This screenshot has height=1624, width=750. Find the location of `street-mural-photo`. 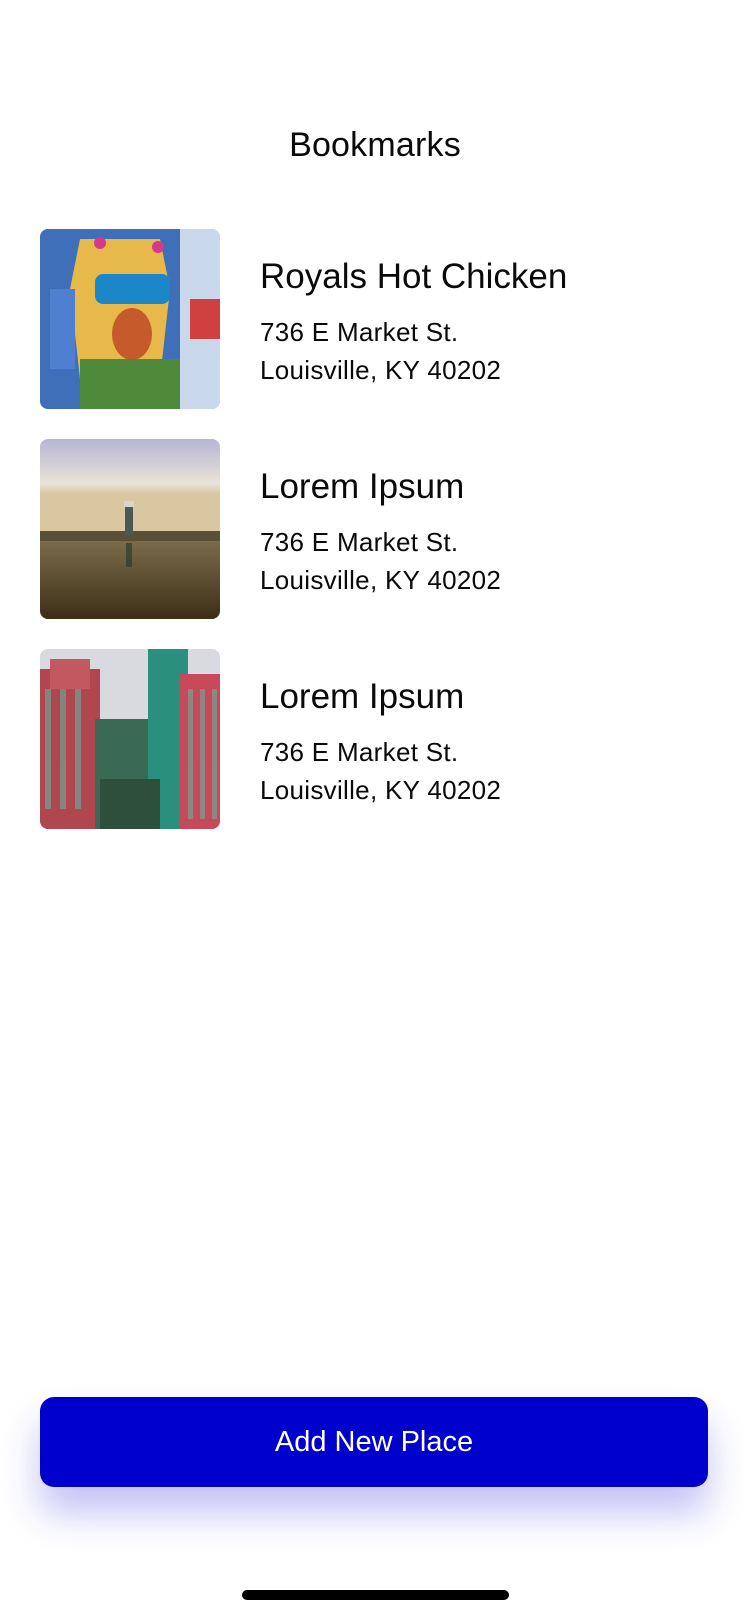

street-mural-photo is located at coordinates (130, 319).